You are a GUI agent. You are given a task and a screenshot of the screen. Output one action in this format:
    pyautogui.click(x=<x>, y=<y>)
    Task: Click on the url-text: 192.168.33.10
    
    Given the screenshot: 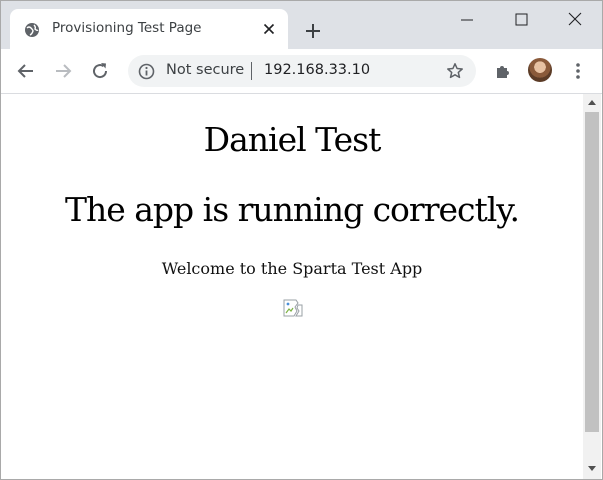 What is the action you would take?
    pyautogui.click(x=317, y=70)
    